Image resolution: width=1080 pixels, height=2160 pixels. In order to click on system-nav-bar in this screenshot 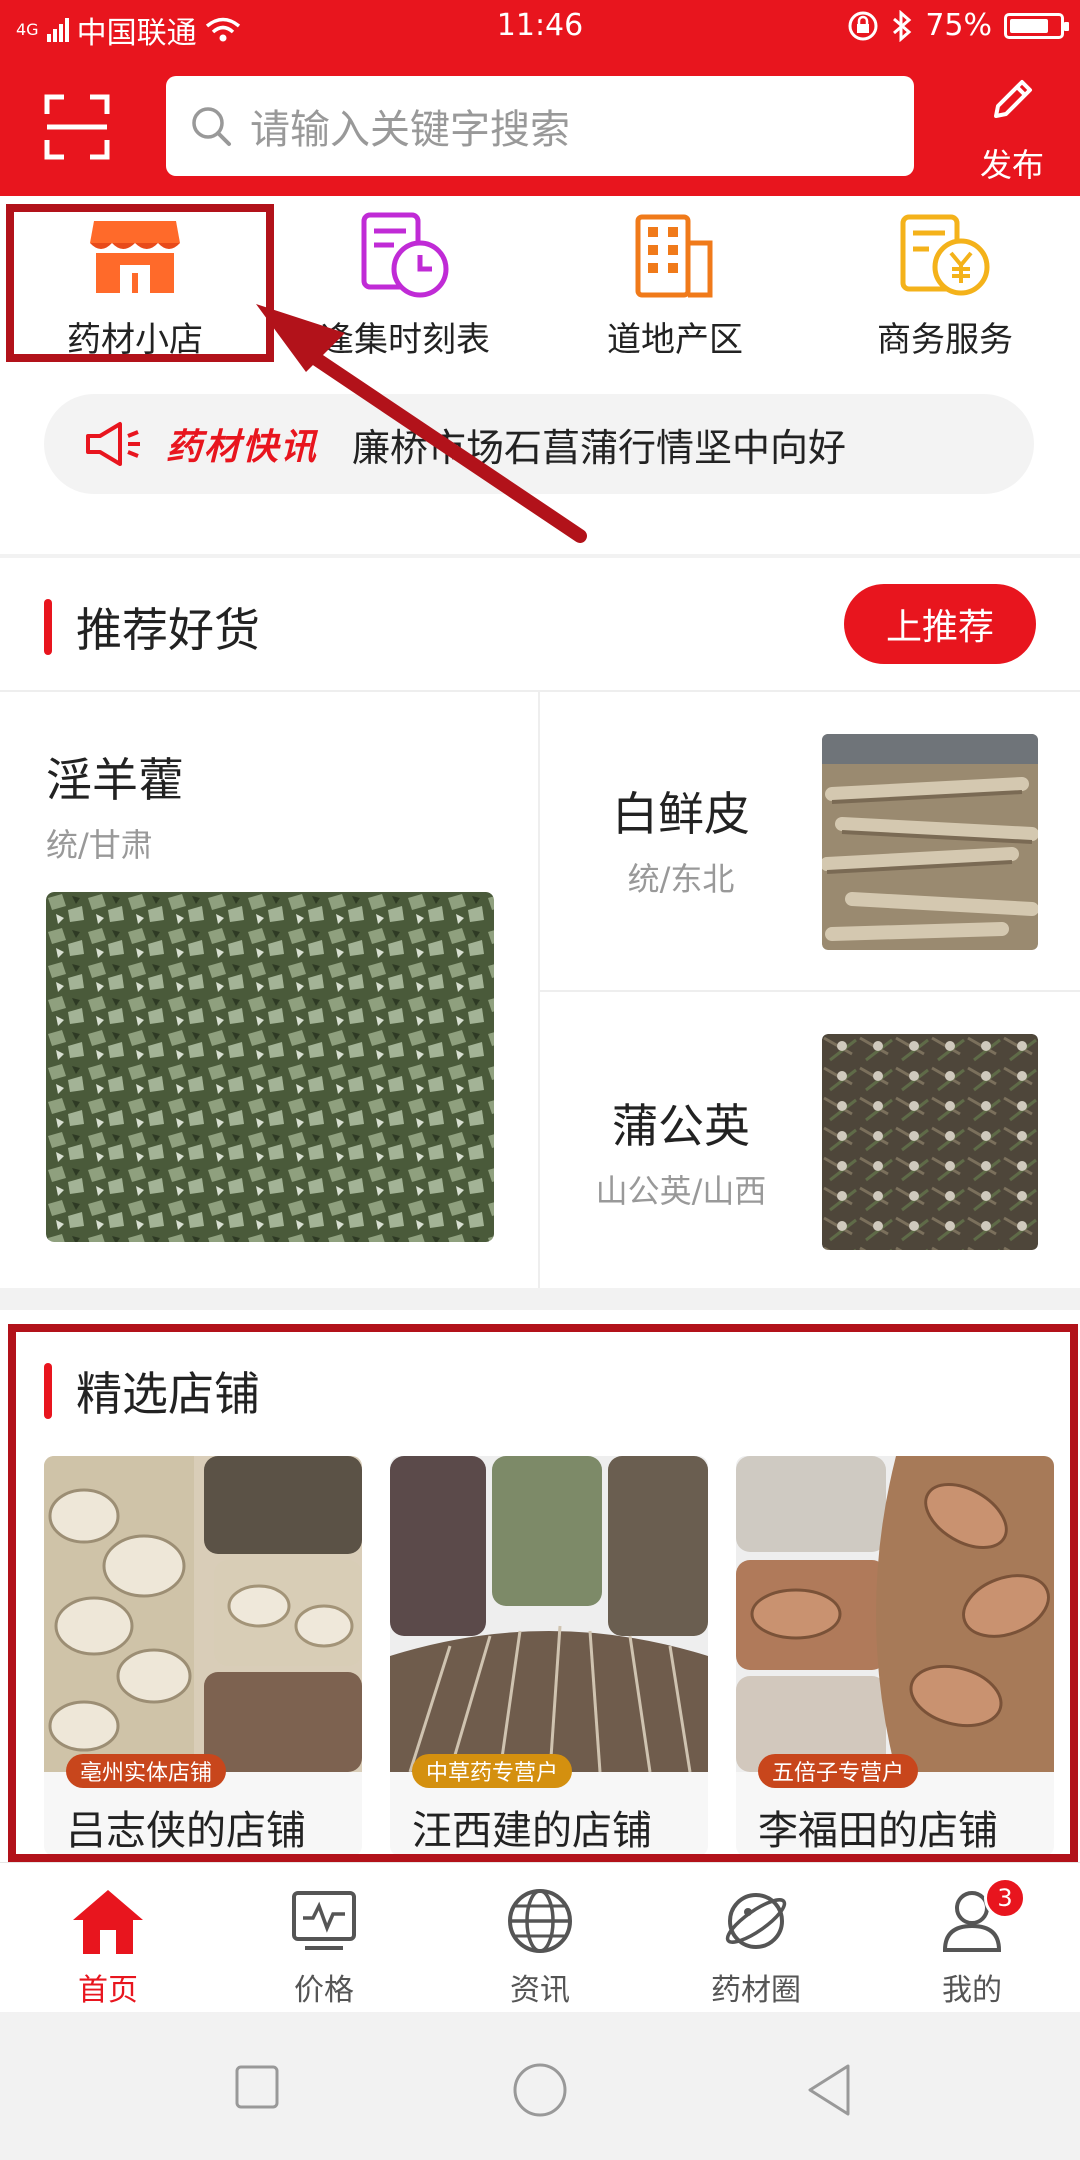, I will do `click(540, 2086)`.